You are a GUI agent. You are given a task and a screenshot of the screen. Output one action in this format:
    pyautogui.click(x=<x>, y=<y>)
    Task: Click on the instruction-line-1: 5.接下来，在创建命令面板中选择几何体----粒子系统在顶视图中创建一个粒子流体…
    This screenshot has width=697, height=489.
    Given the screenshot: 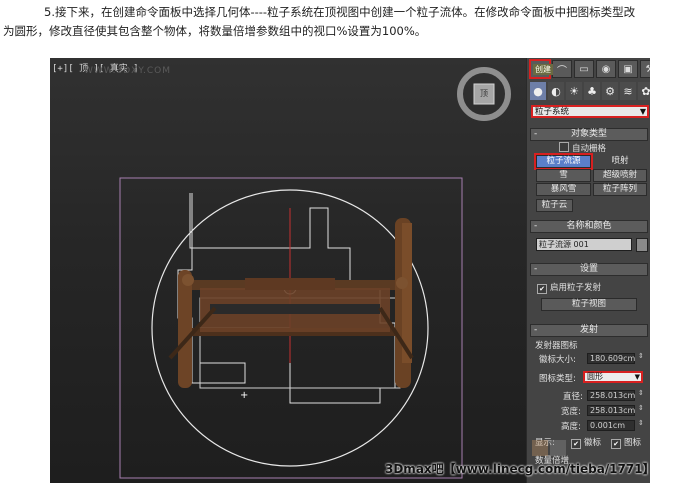 What is the action you would take?
    pyautogui.click(x=340, y=12)
    